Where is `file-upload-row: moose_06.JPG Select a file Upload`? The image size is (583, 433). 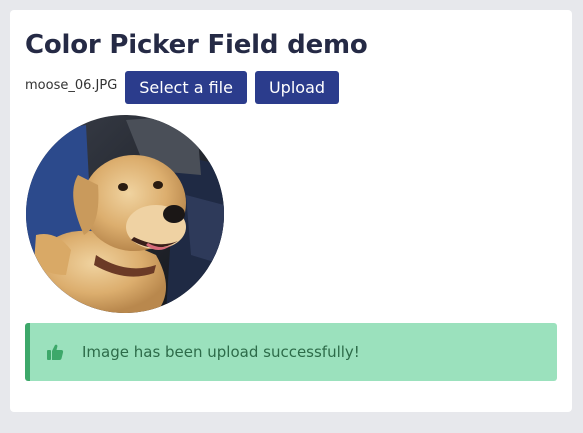 file-upload-row: moose_06.JPG Select a file Upload is located at coordinates (186, 87).